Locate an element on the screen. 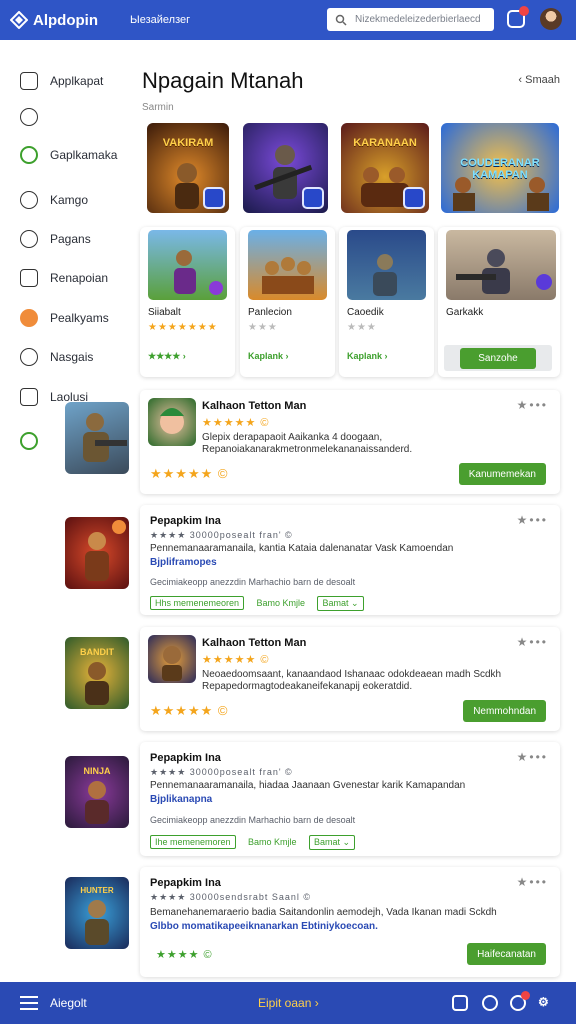 Image resolution: width=576 pixels, height=1024 pixels. sidebar-item-nasgais: Nasgais is located at coordinates (56, 357).